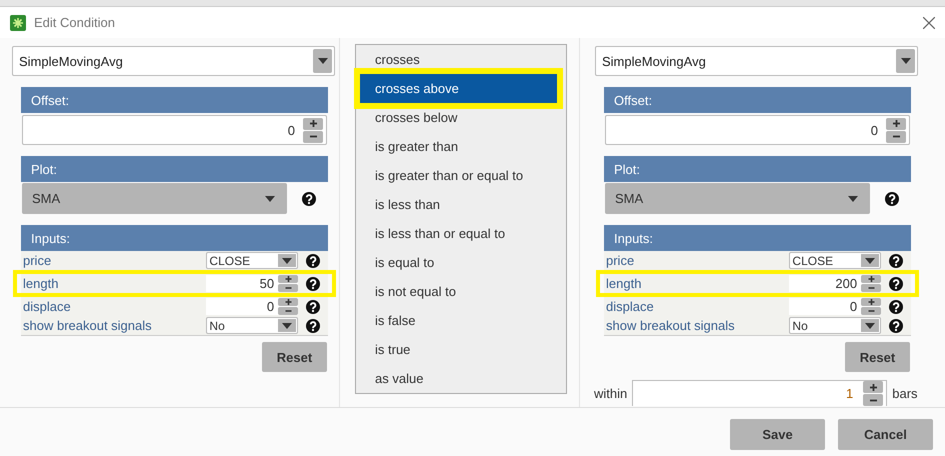 The width and height of the screenshot is (945, 456). I want to click on window-title: Edit Condition, so click(75, 22).